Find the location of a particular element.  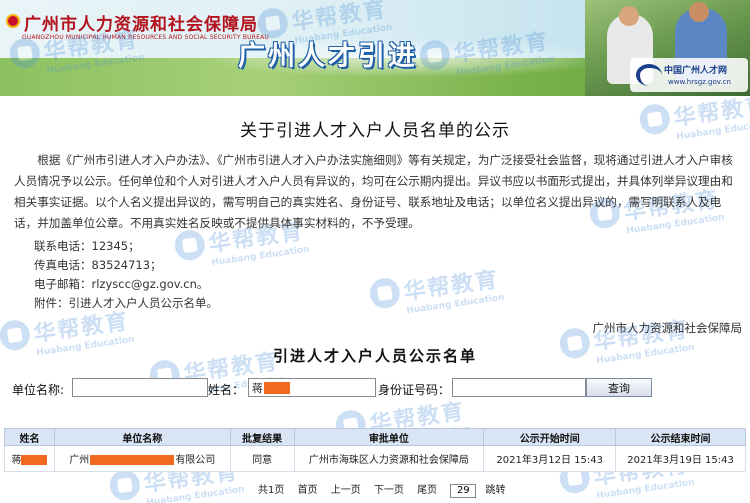

table-header-row: 姓名 单位名称 批复结果 审批单位 公示开始时间 公示结束时间 is located at coordinates (375, 437).